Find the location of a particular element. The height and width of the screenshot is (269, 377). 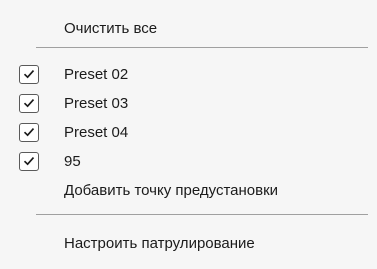

clear-all-menu-item: Очистить все is located at coordinates (188, 28).